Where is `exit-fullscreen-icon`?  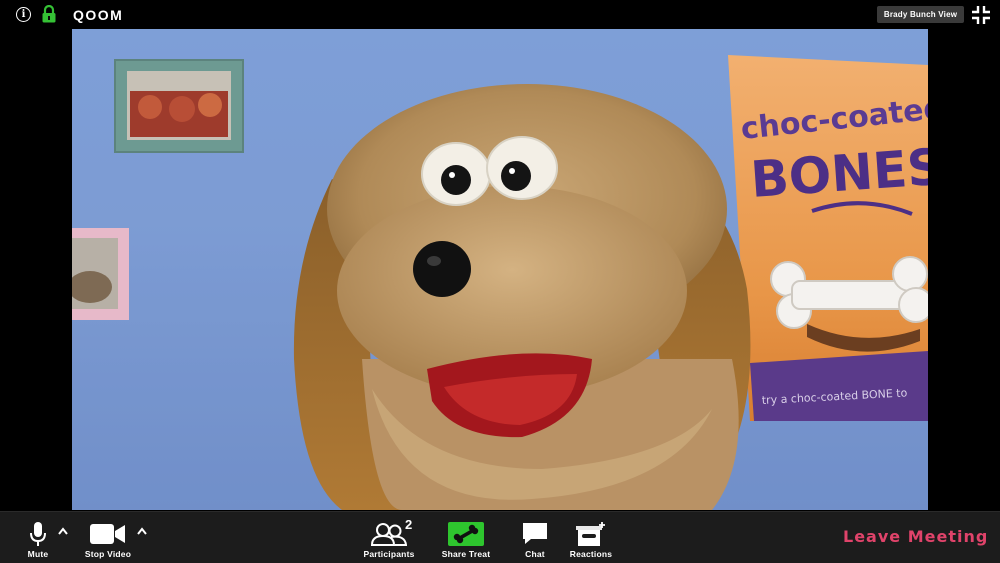
exit-fullscreen-icon is located at coordinates (981, 15).